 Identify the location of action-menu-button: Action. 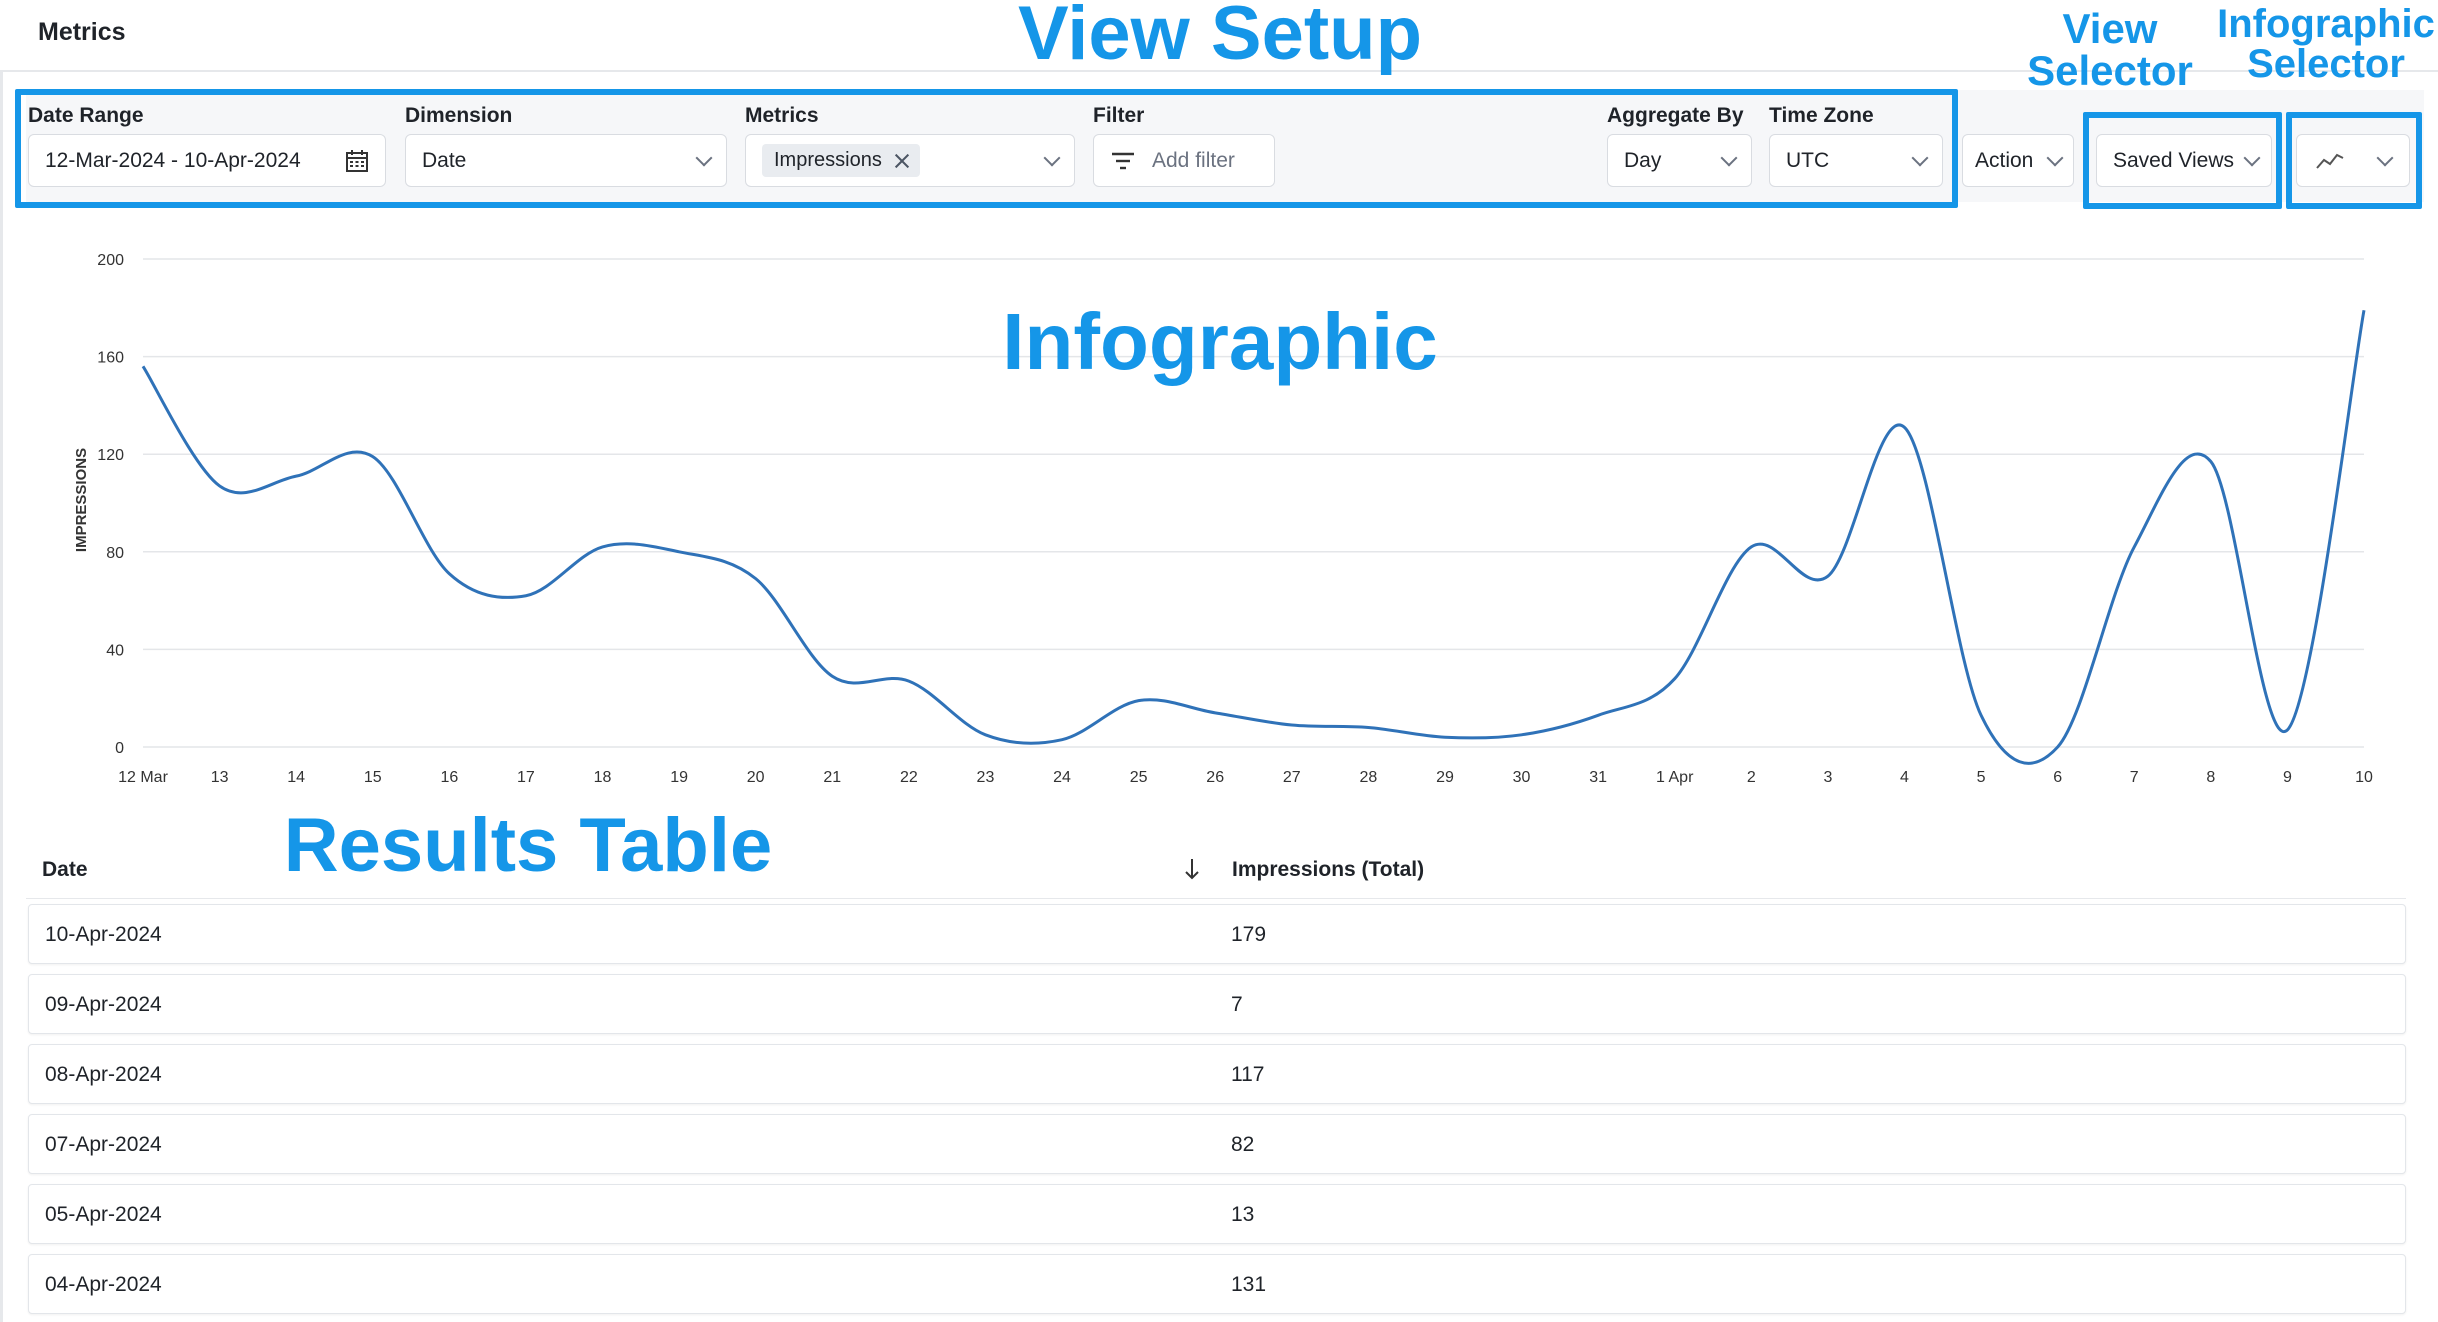
(2018, 160).